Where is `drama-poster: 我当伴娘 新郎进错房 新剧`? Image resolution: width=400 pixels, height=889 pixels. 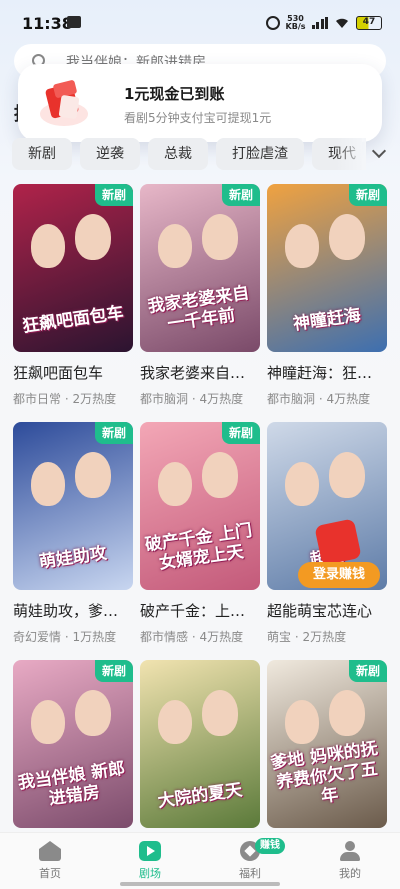 drama-poster: 我当伴娘 新郎进错房 新剧 is located at coordinates (73, 744).